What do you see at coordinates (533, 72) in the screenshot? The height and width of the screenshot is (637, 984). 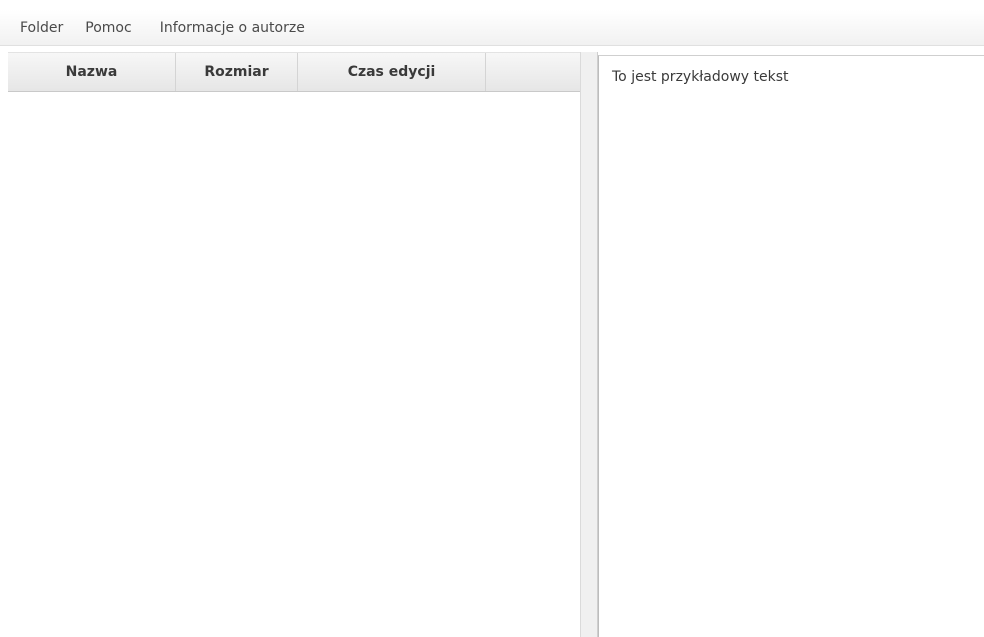 I see `column-header-filler` at bounding box center [533, 72].